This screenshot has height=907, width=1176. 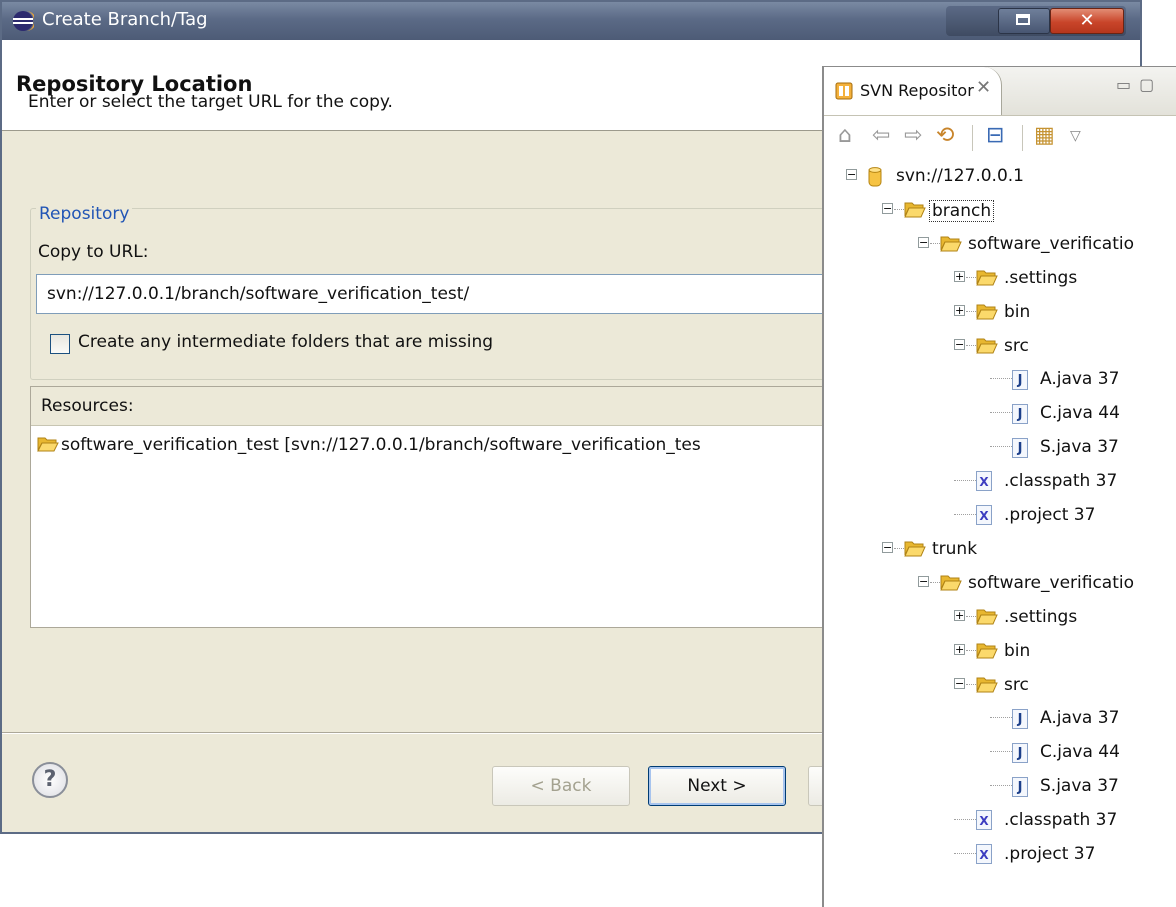 I want to click on tree-node-label: S.java 37, so click(x=1079, y=447).